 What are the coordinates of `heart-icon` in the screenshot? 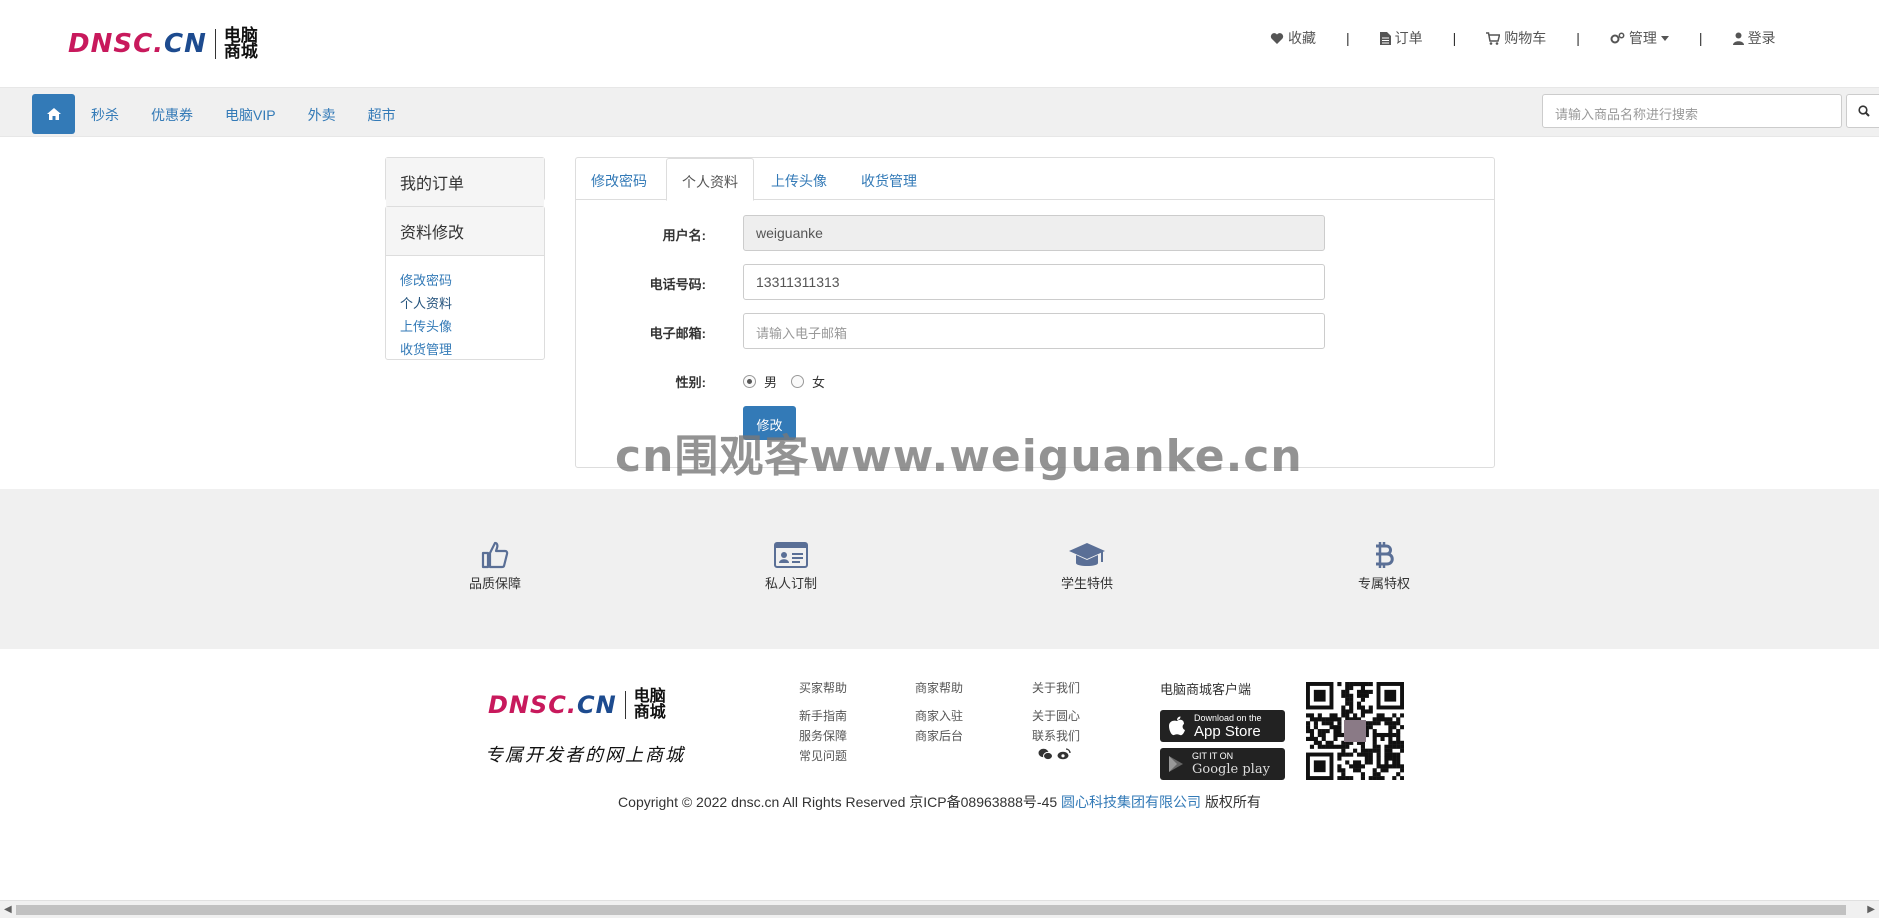 It's located at (1277, 38).